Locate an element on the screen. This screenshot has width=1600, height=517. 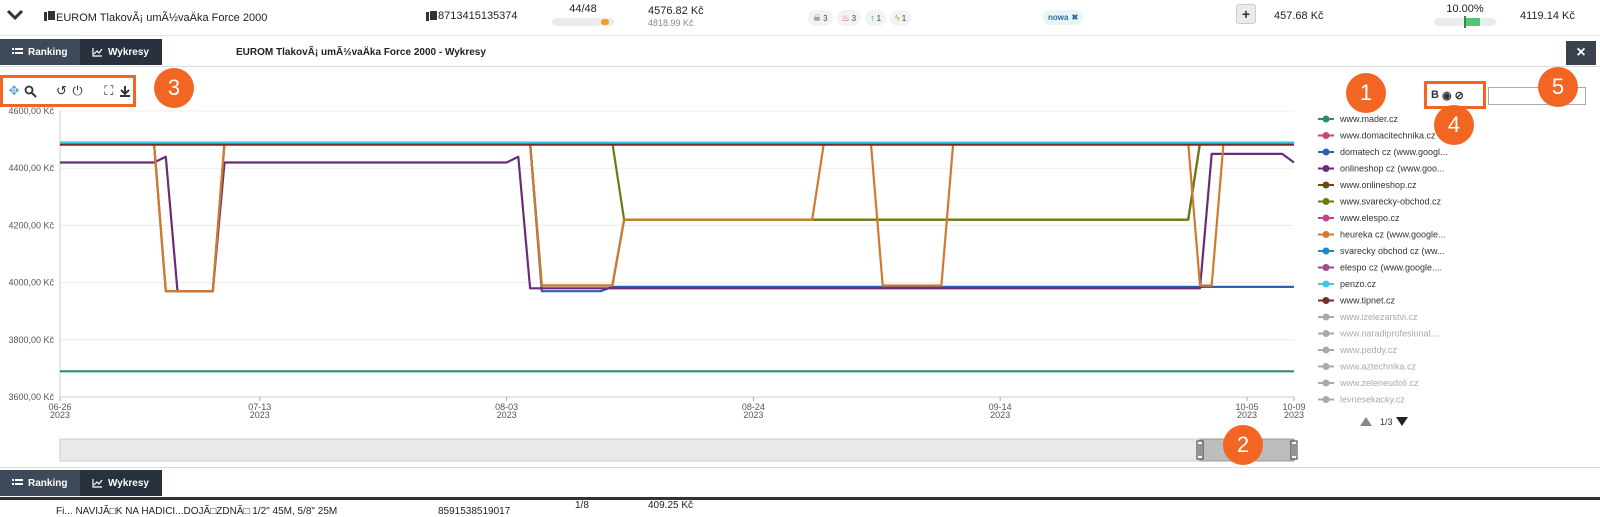
bold-toggle: B is located at coordinates (1435, 95).